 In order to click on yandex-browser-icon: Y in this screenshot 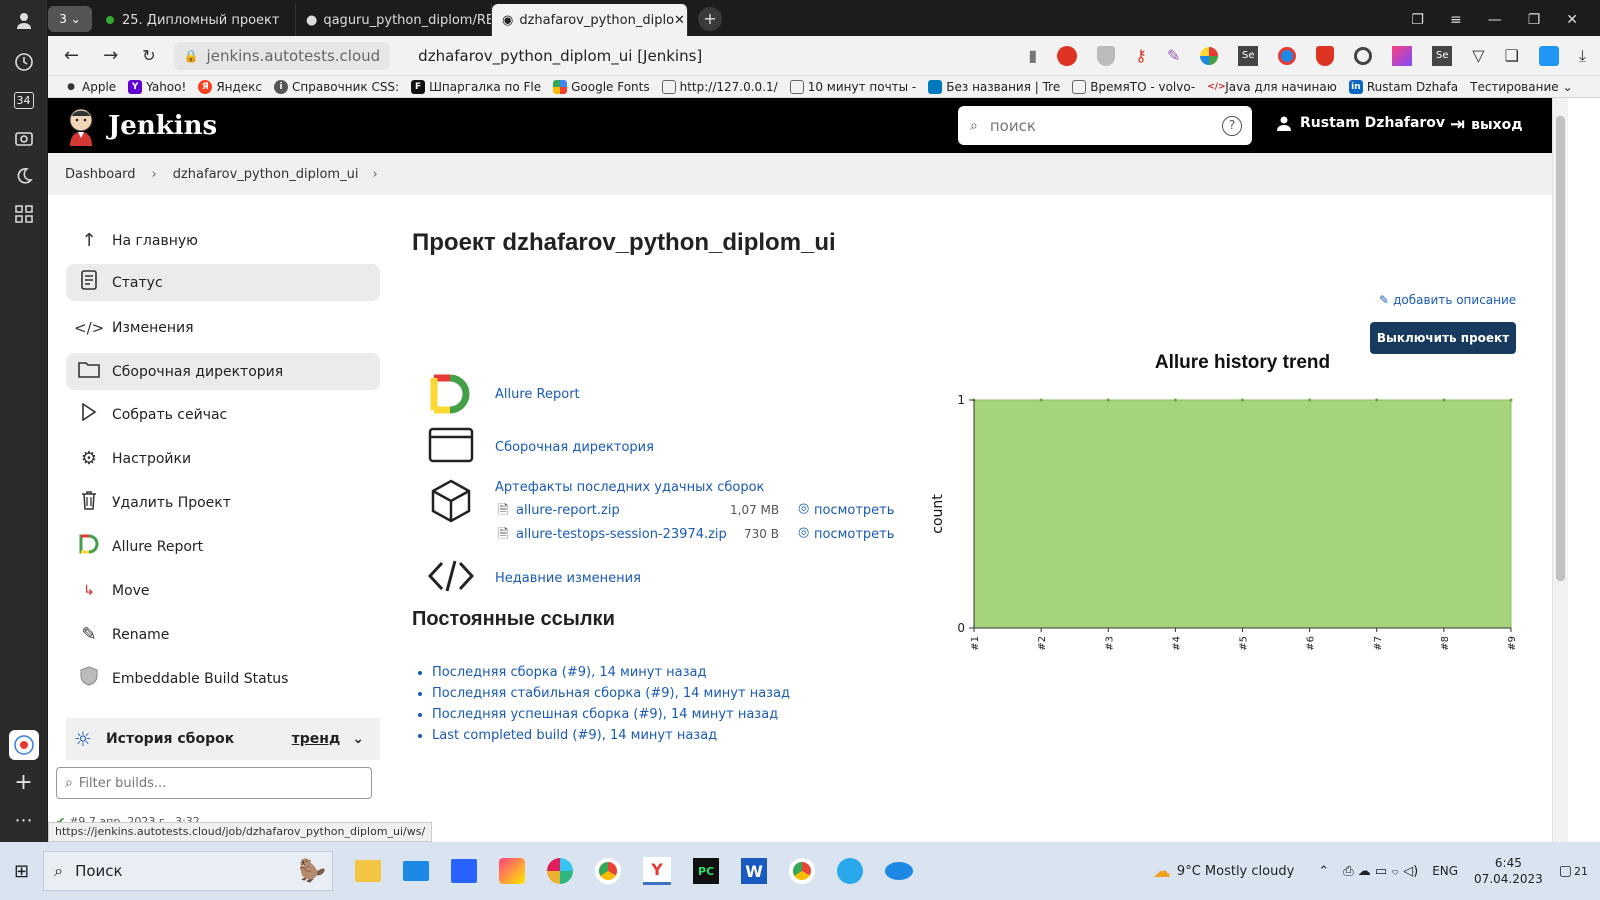, I will do `click(657, 871)`.